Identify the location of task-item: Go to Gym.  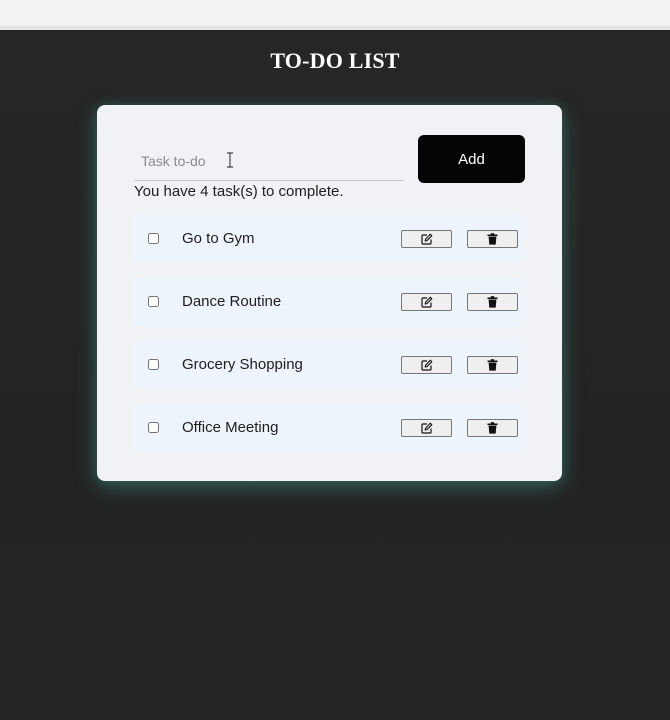
(329, 239).